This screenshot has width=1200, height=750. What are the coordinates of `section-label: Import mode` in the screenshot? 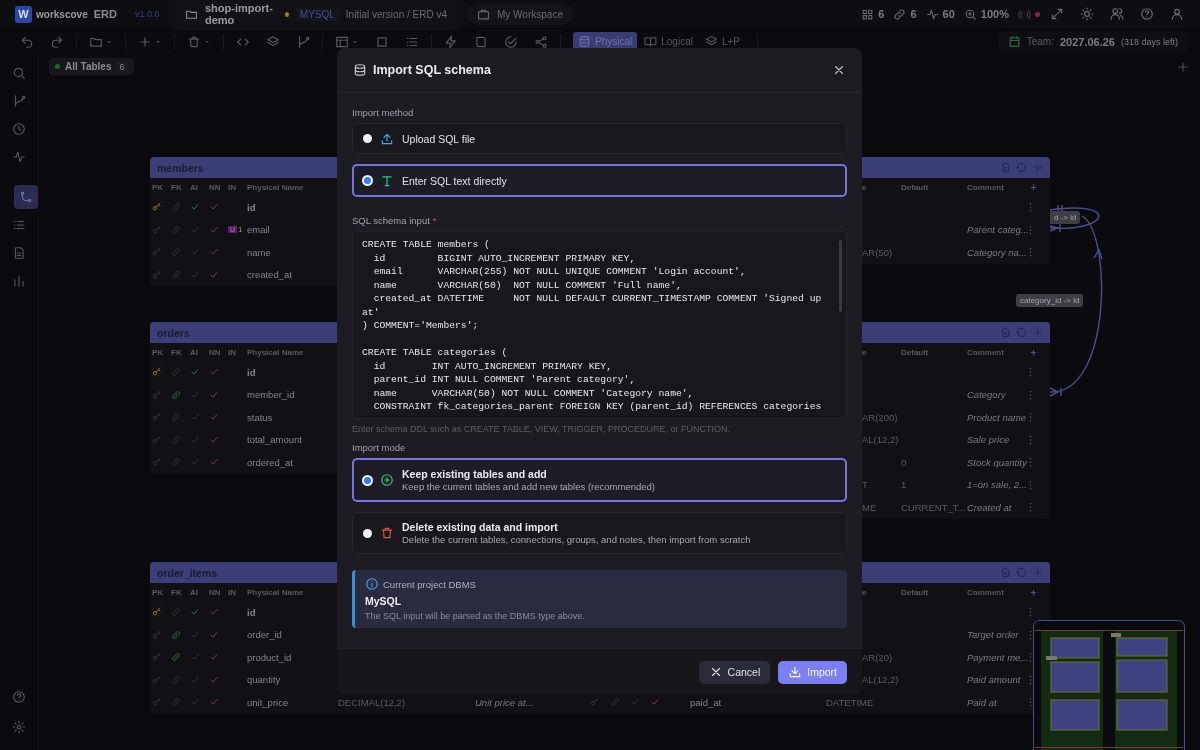 It's located at (379, 447).